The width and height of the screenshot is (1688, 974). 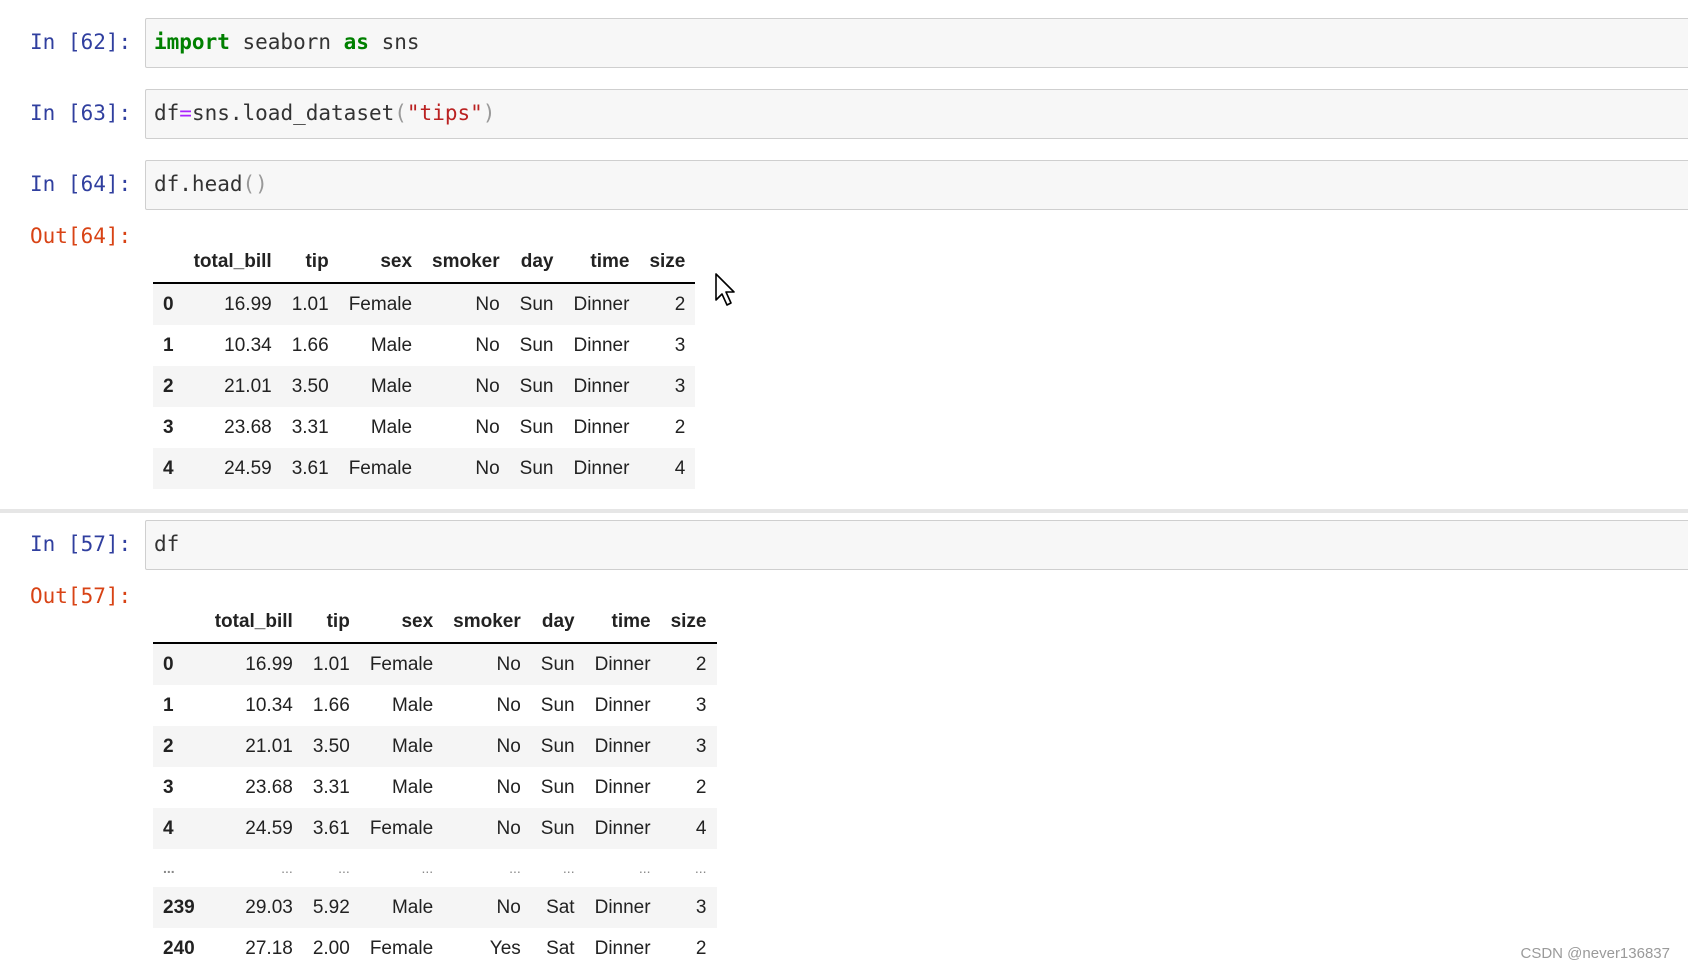 I want to click on code-cell-57: df, so click(x=916, y=545).